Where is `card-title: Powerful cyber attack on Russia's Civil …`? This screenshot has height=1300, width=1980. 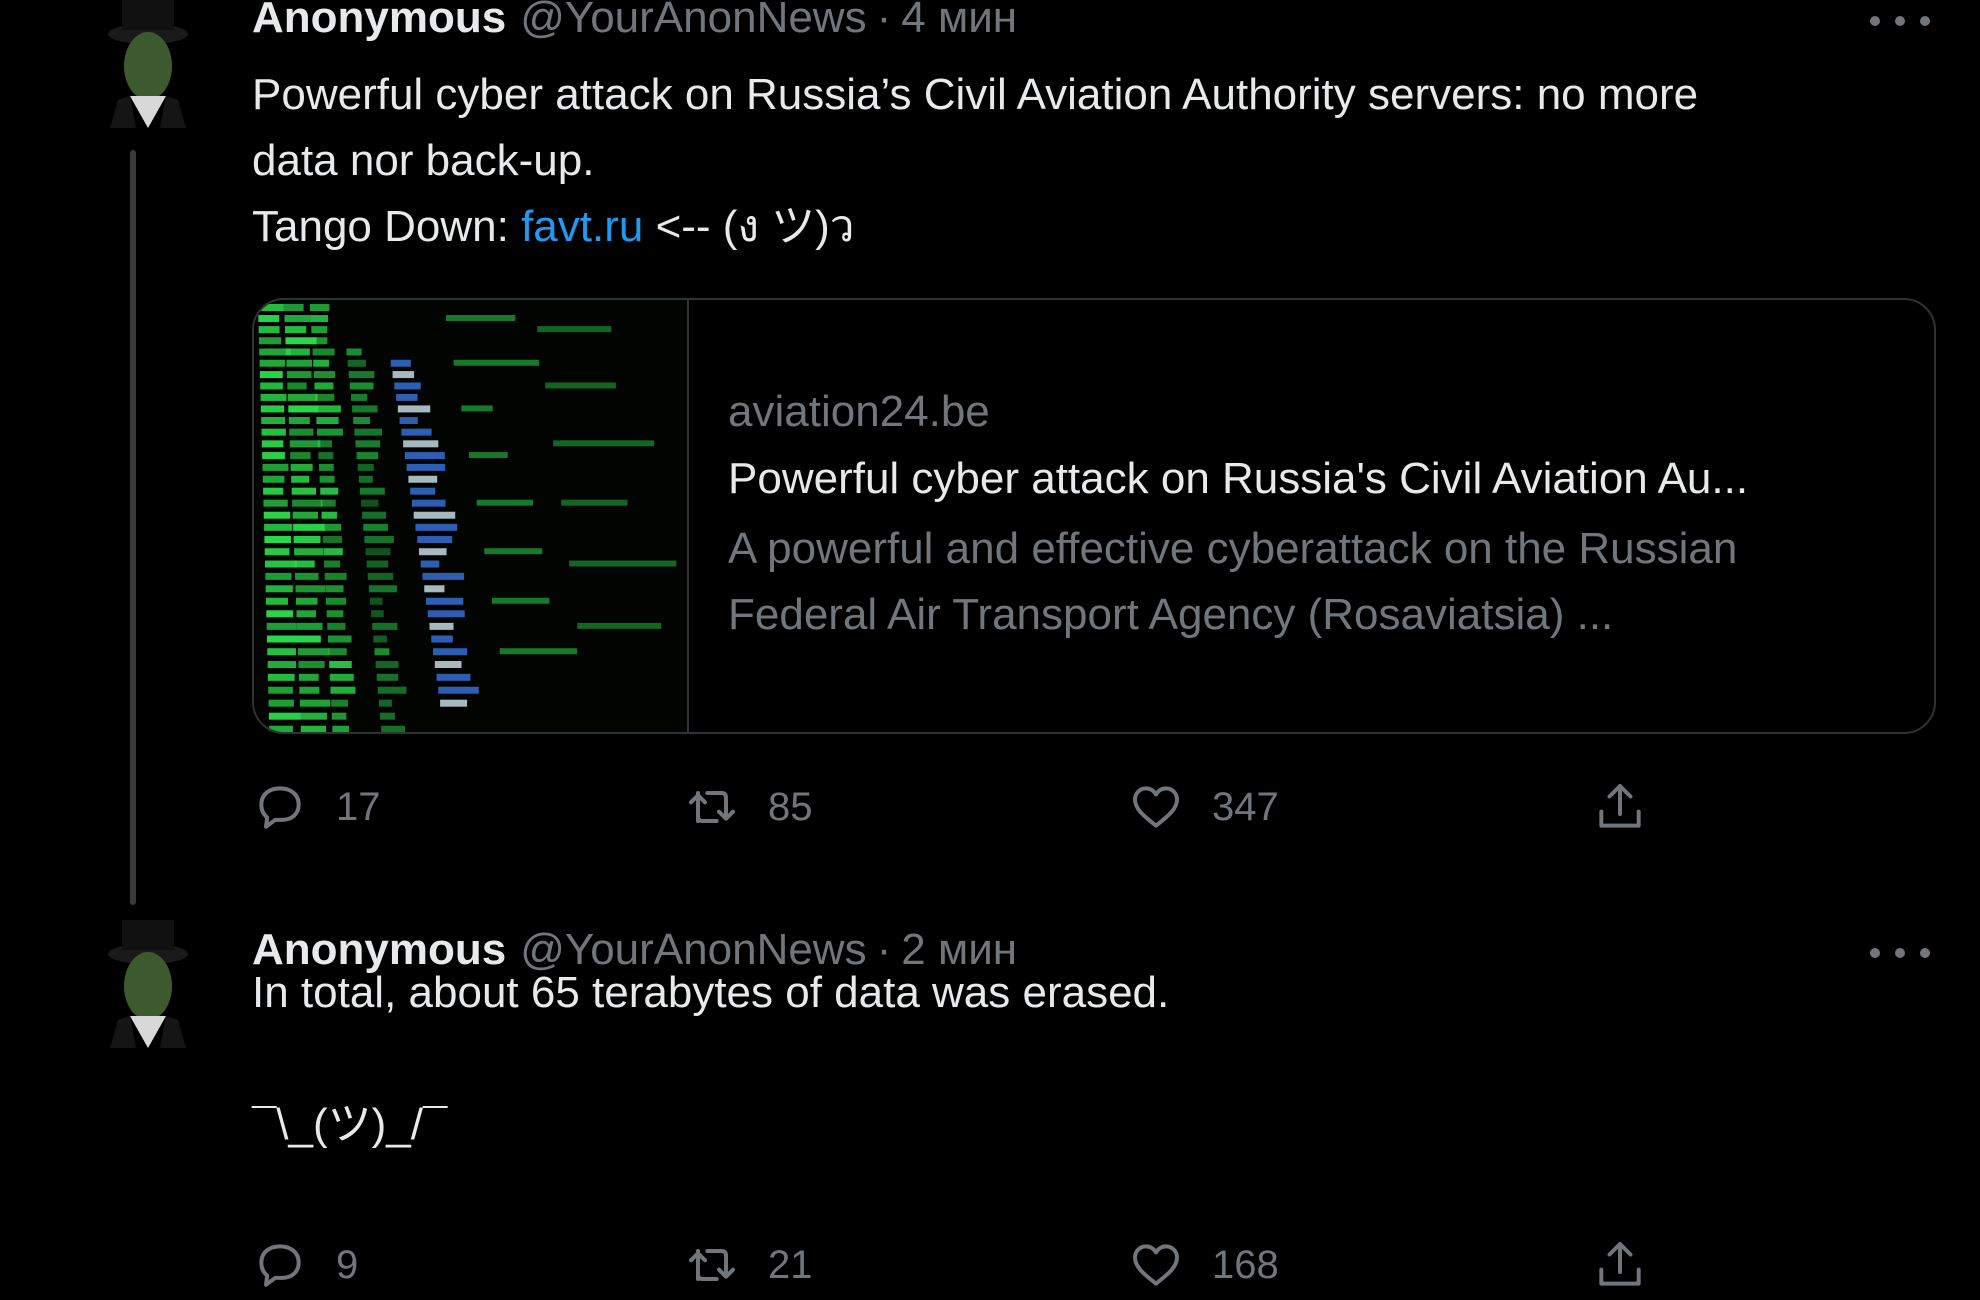 card-title: Powerful cyber attack on Russia's Civil … is located at coordinates (1238, 478).